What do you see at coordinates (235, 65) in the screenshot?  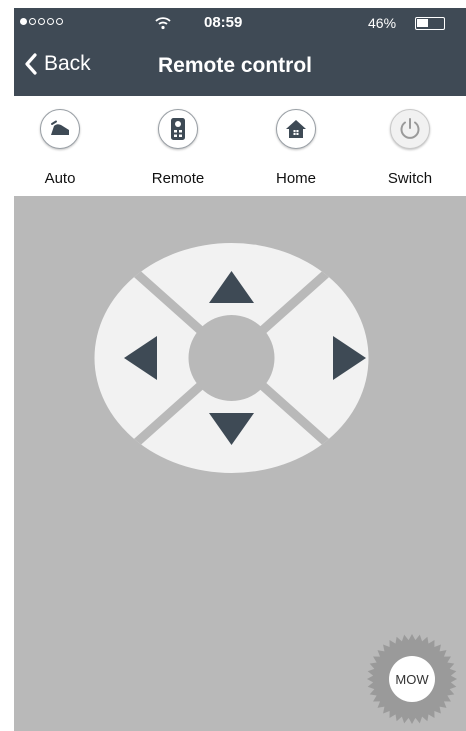 I see `page-title: Remote control` at bounding box center [235, 65].